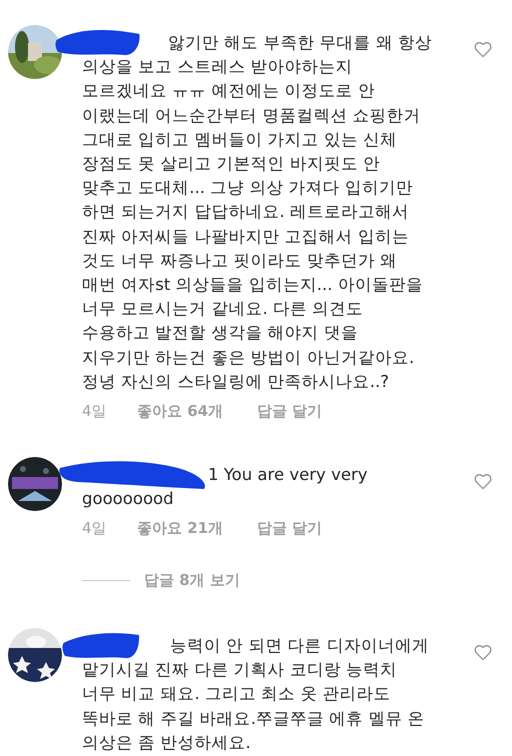 This screenshot has width=512, height=756. Describe the element at coordinates (197, 528) in the screenshot. I see `likes-count: 좋아요 21개` at that location.